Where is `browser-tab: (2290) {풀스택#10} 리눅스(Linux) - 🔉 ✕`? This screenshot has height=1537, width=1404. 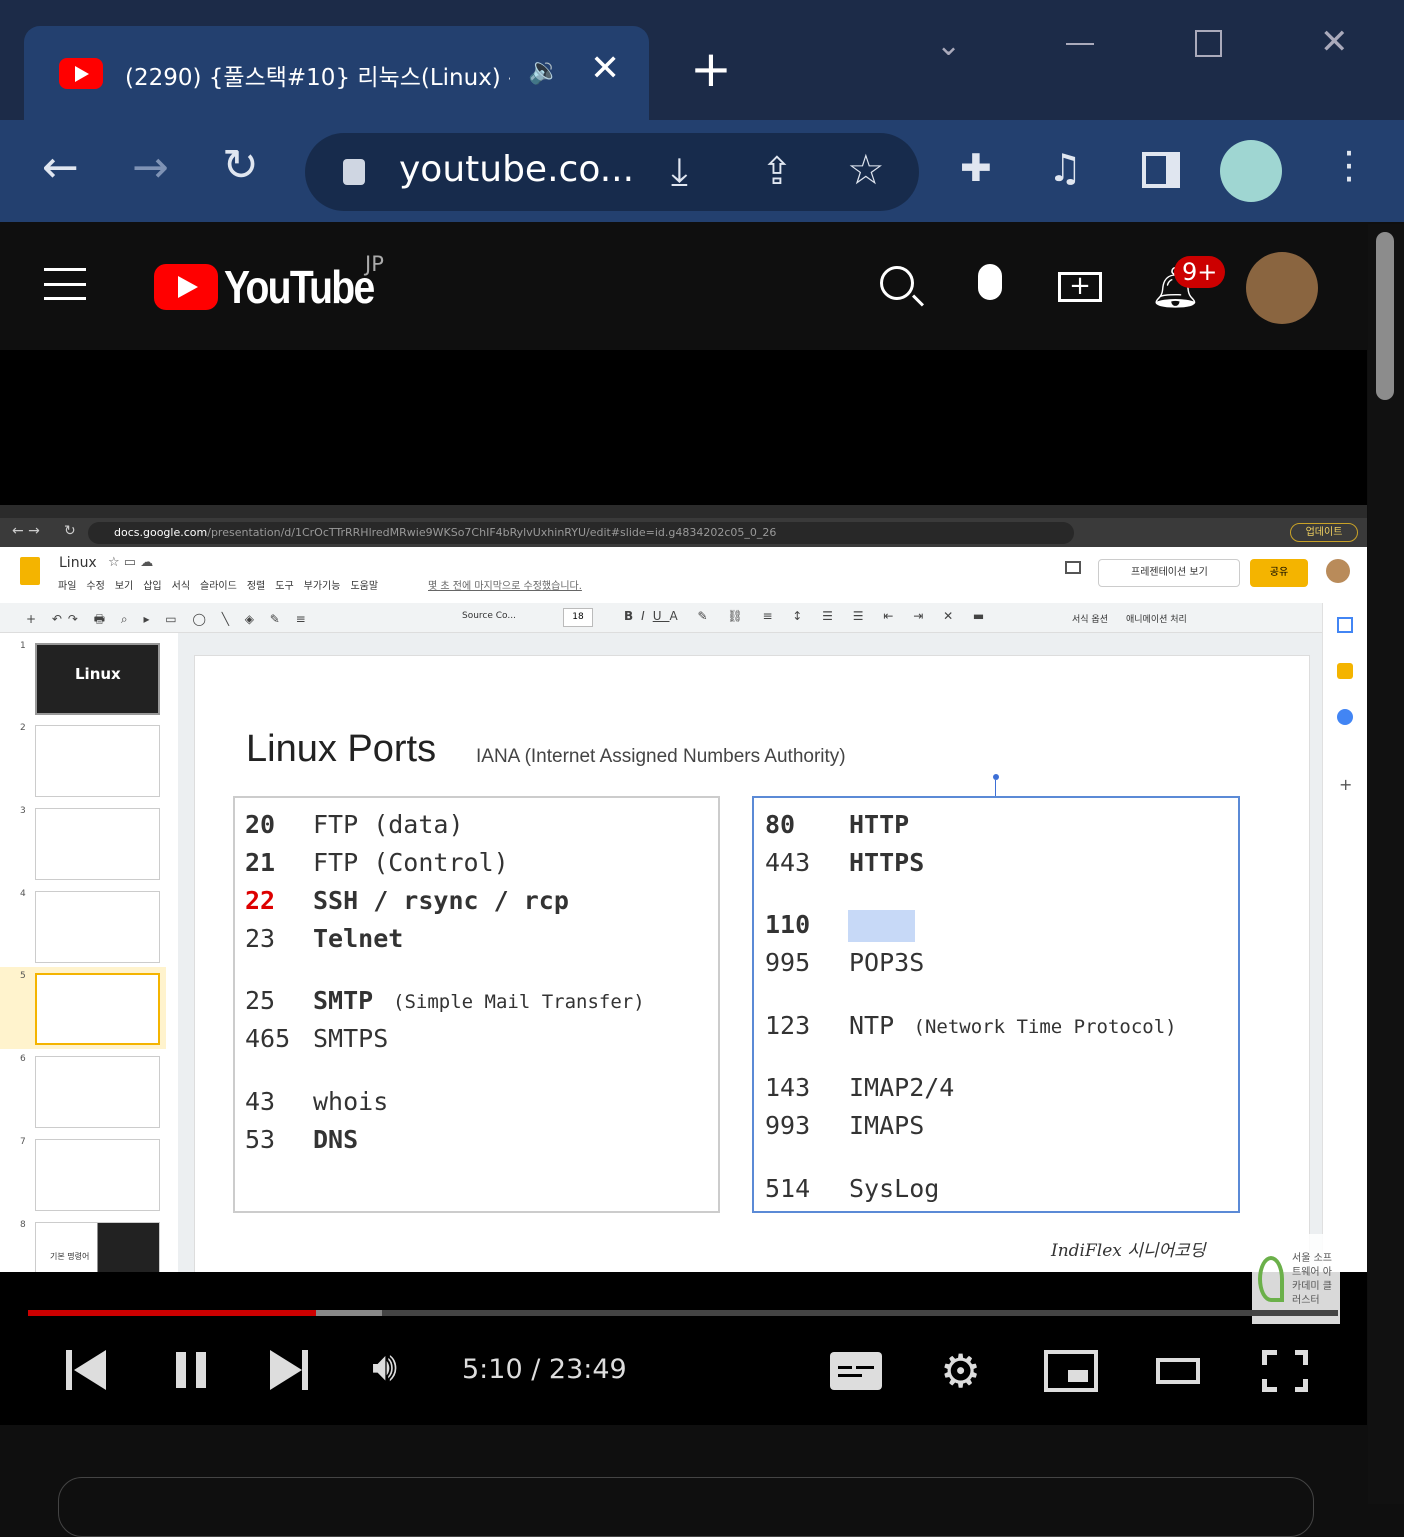
browser-tab: (2290) {풀스택#10} 리눅스(Linux) - 🔉 ✕ is located at coordinates (336, 74).